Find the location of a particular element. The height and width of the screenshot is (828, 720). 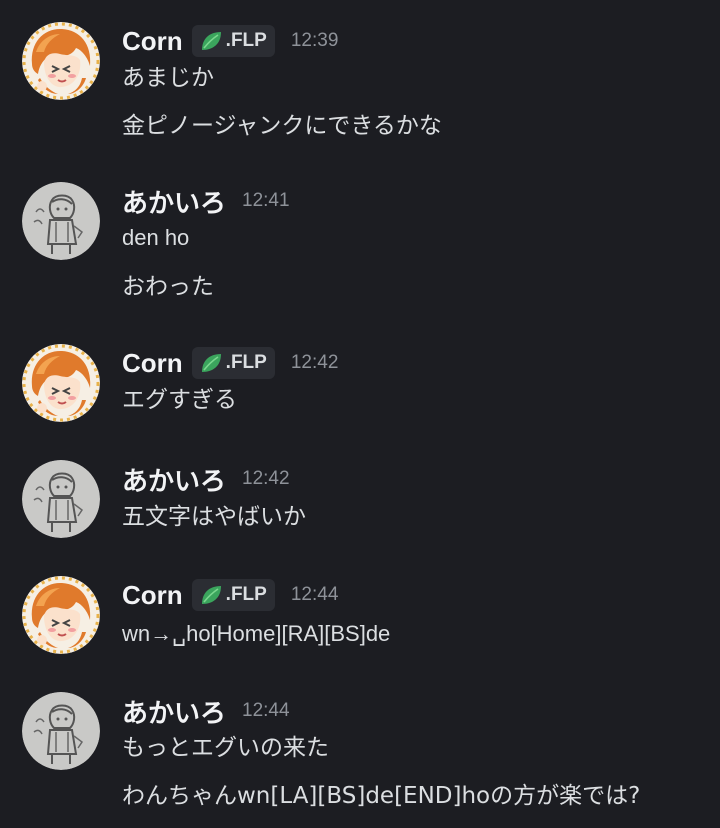

message-text: もっとエグいの来た is located at coordinates (225, 748).